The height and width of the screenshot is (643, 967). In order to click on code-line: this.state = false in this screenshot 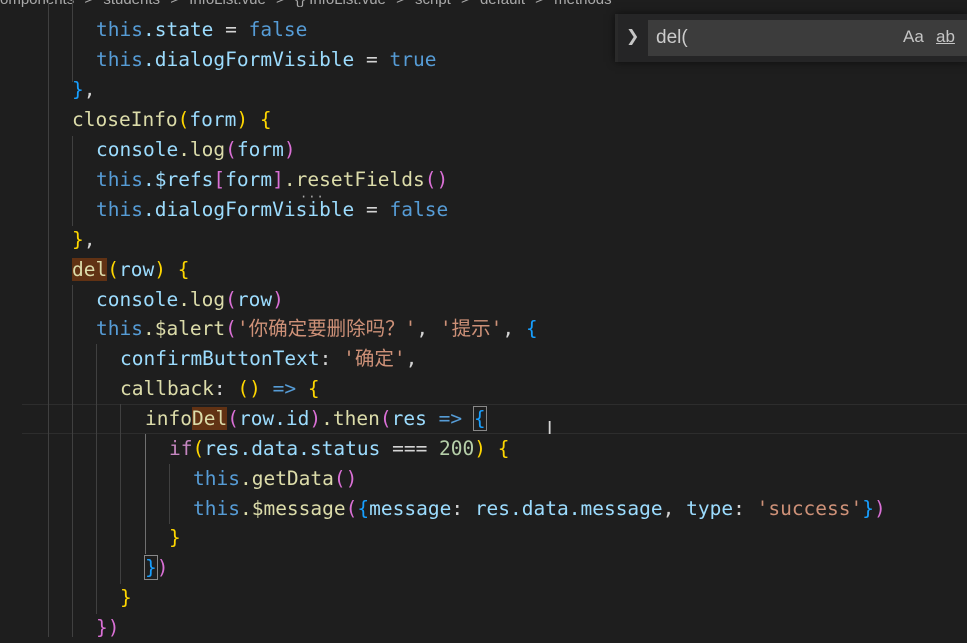, I will do `click(201, 30)`.